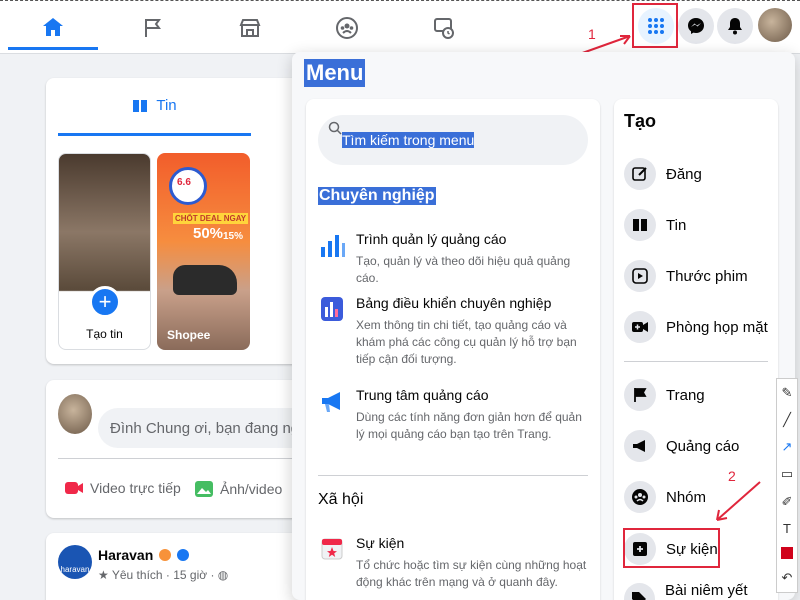 This screenshot has width=800, height=600. I want to click on create-heading: Tạo, so click(640, 121).